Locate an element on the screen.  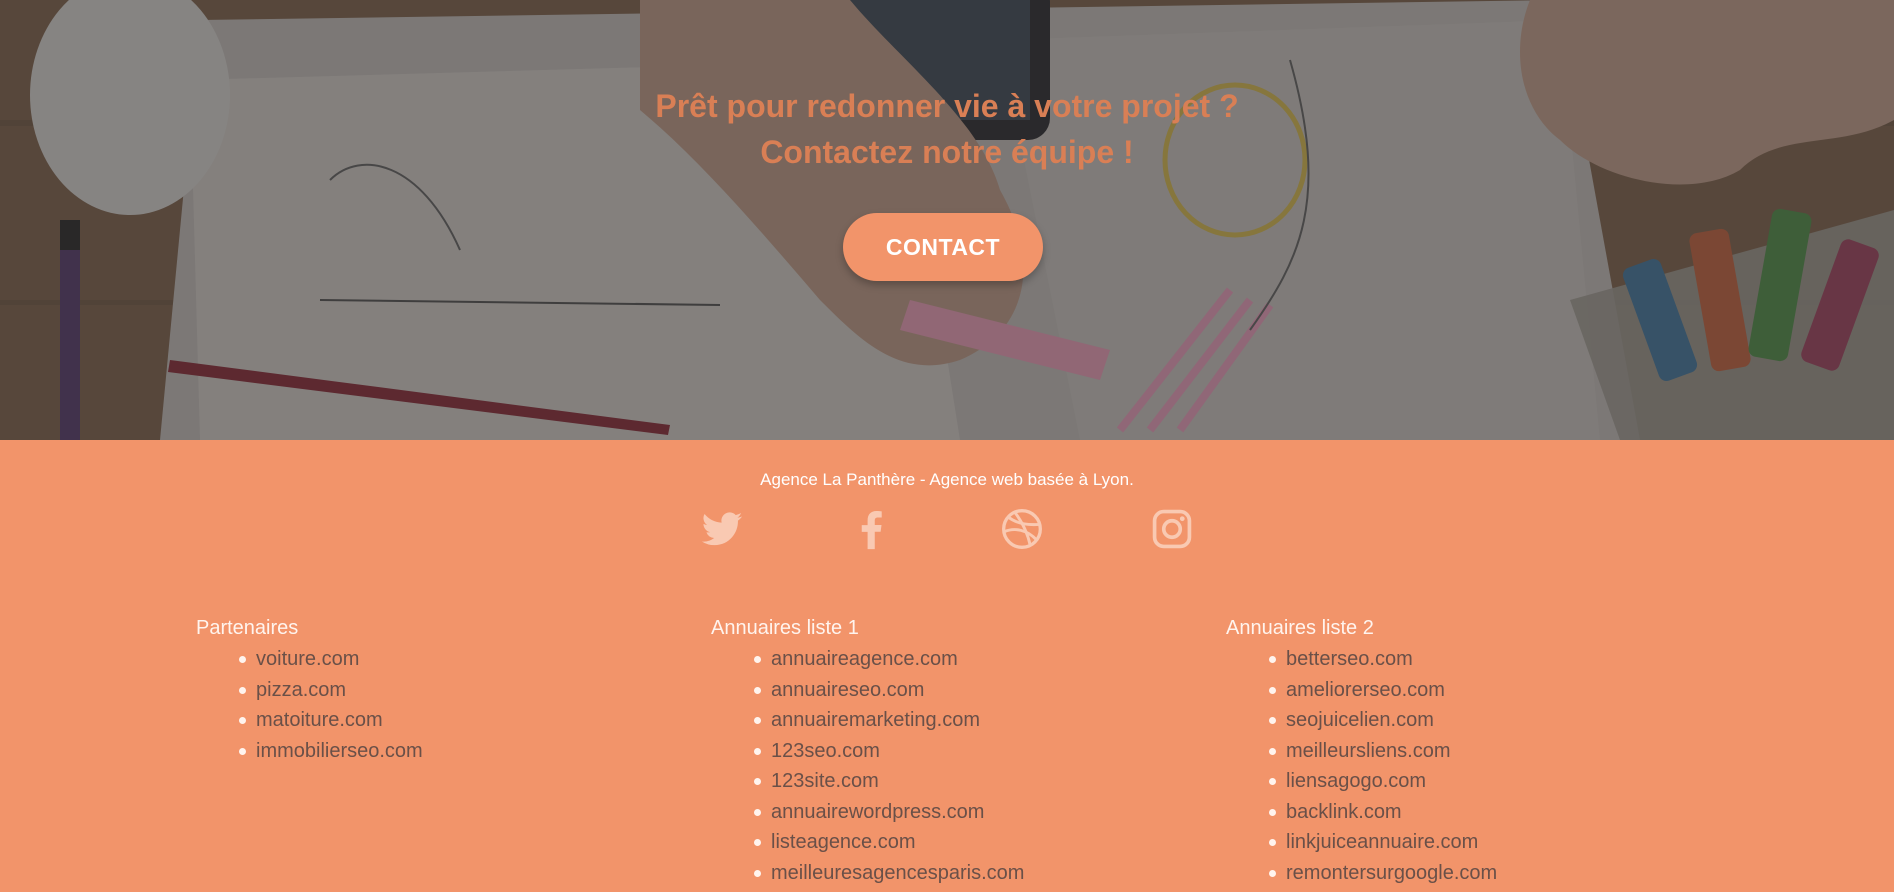
list-item: annuaireagence.com is located at coordinates (972, 659).